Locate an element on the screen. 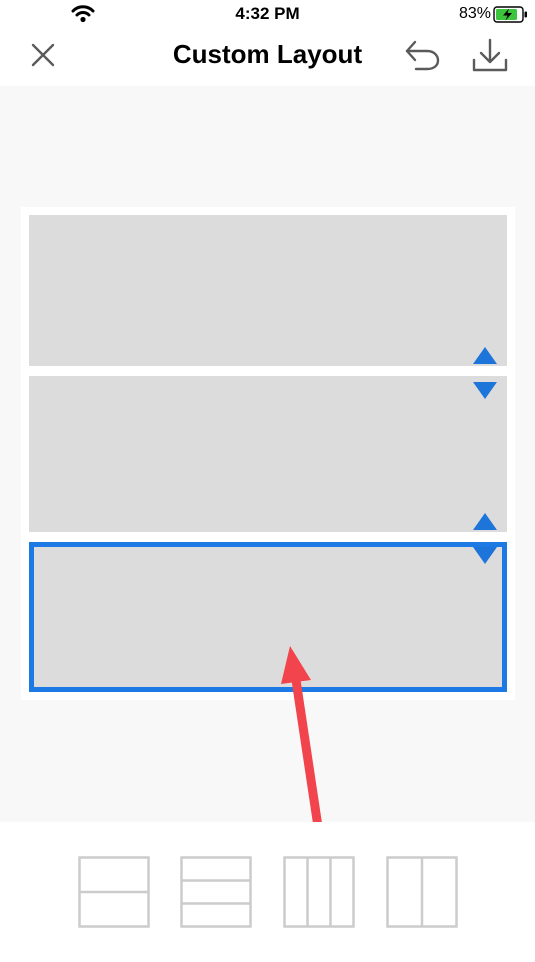 The image size is (535, 962). layout-panel-3-selected is located at coordinates (268, 617).